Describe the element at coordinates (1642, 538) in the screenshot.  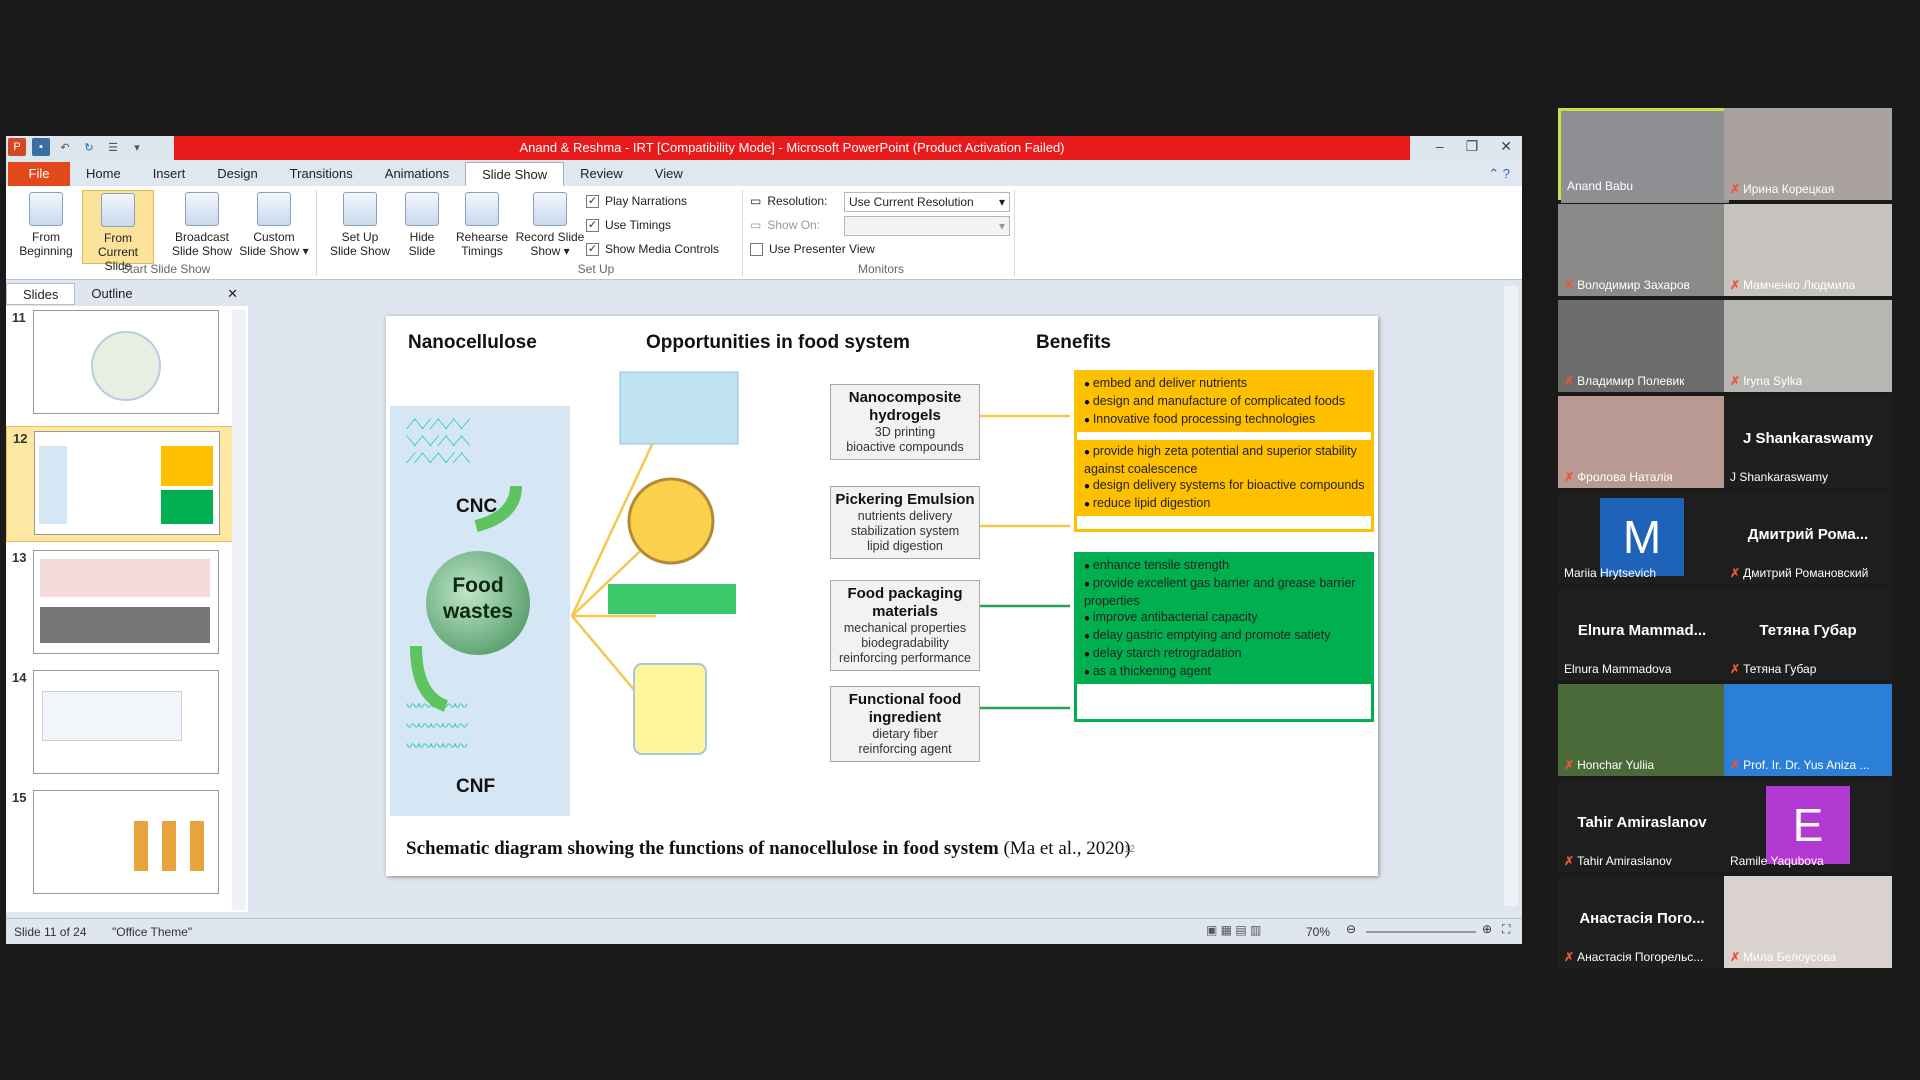
I see `participant-tile: M Mariia Hrytsevich` at that location.